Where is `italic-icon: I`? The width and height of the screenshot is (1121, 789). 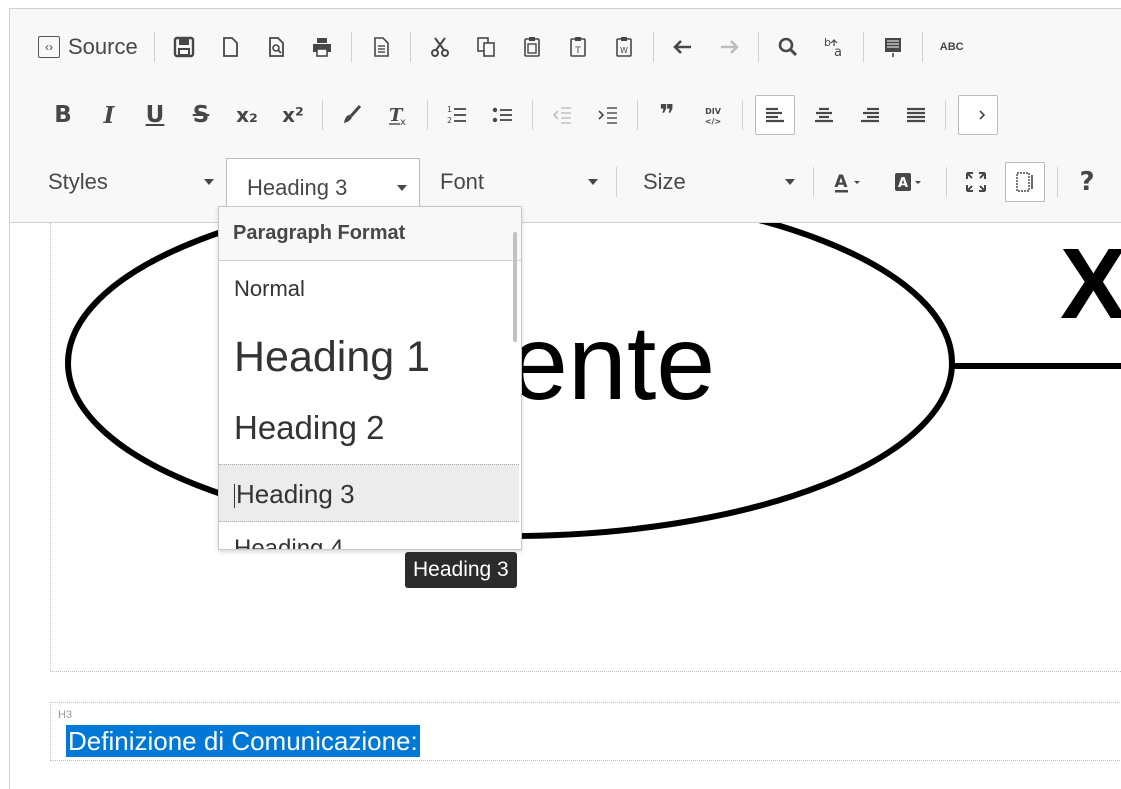
italic-icon: I is located at coordinates (109, 115).